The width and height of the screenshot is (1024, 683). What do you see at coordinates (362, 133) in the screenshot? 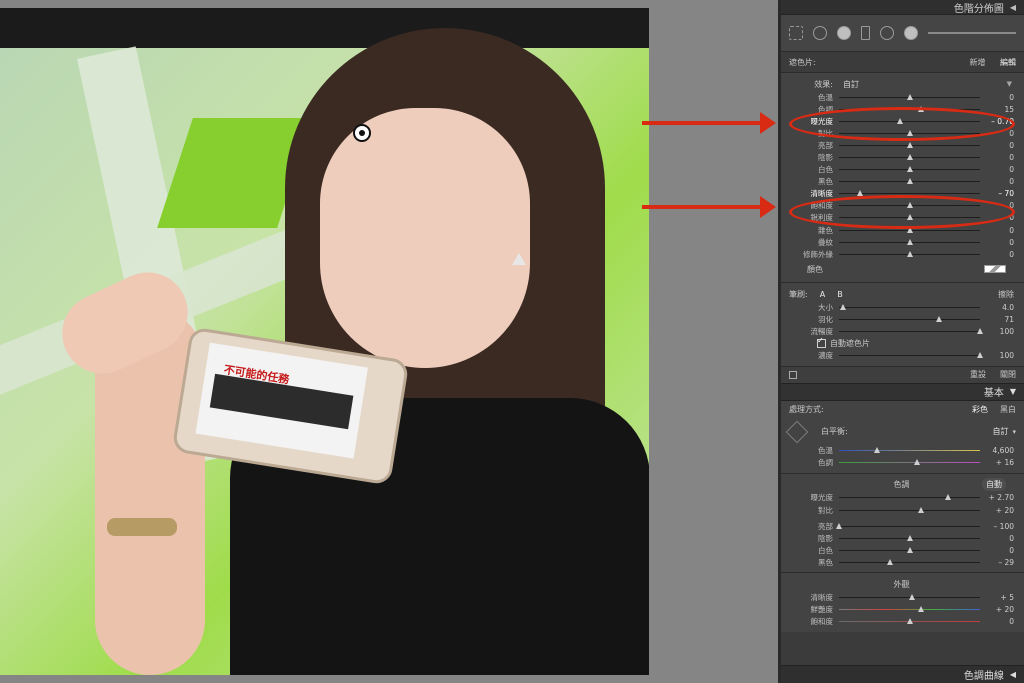
I see `adjustment-brush-pin` at bounding box center [362, 133].